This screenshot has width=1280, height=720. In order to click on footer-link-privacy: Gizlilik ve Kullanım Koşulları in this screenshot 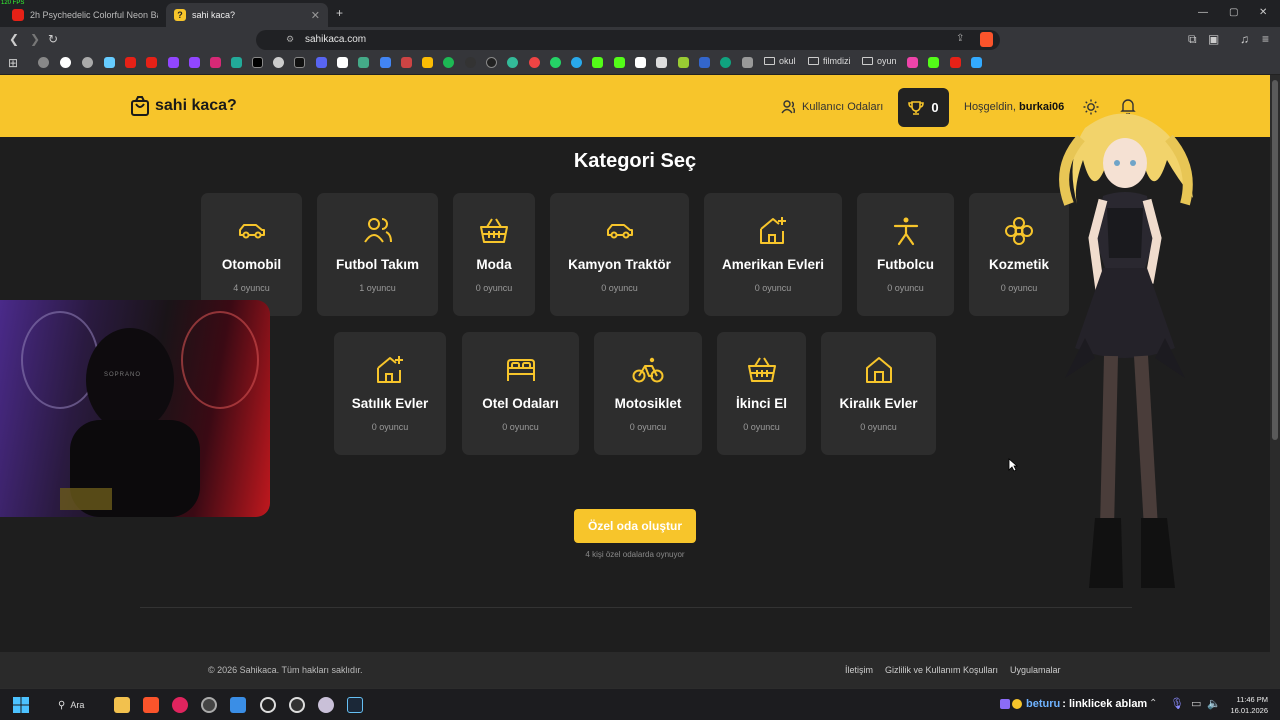, I will do `click(941, 670)`.